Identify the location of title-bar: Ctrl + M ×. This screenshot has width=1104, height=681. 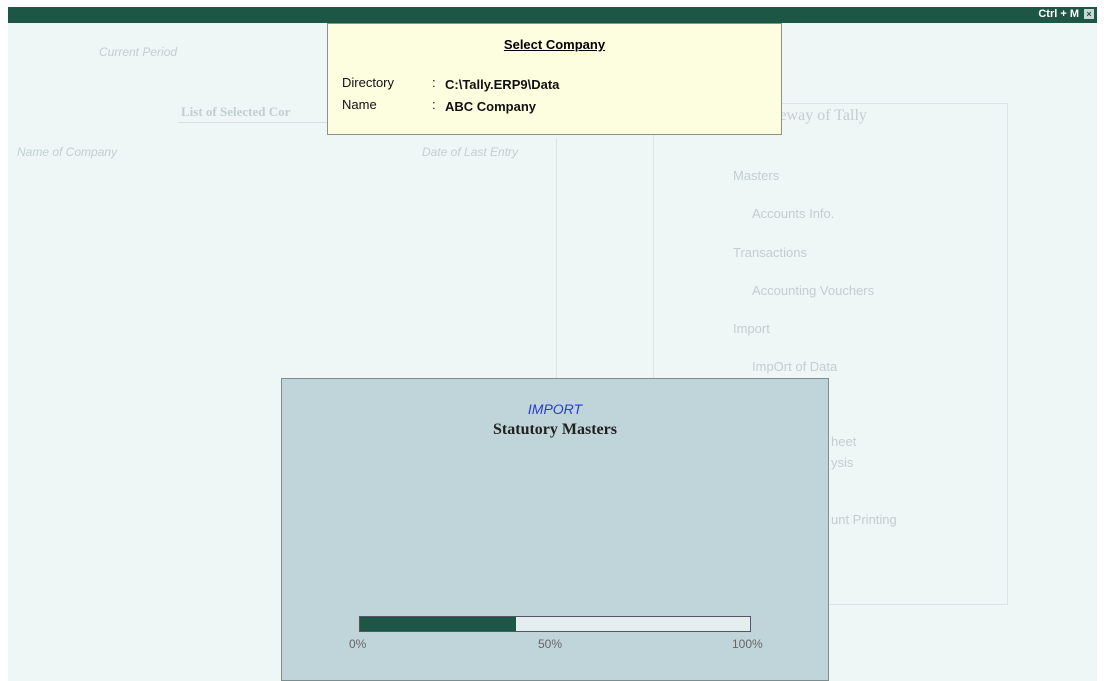
(552, 15).